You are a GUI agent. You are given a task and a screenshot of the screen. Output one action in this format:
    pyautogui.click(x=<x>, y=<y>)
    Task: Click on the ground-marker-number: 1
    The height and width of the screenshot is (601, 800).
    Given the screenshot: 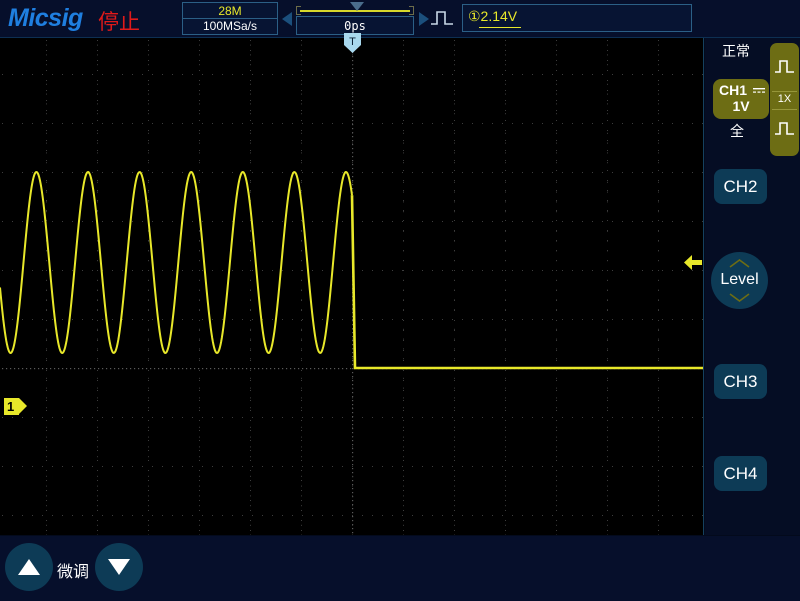 What is the action you would take?
    pyautogui.click(x=11, y=406)
    